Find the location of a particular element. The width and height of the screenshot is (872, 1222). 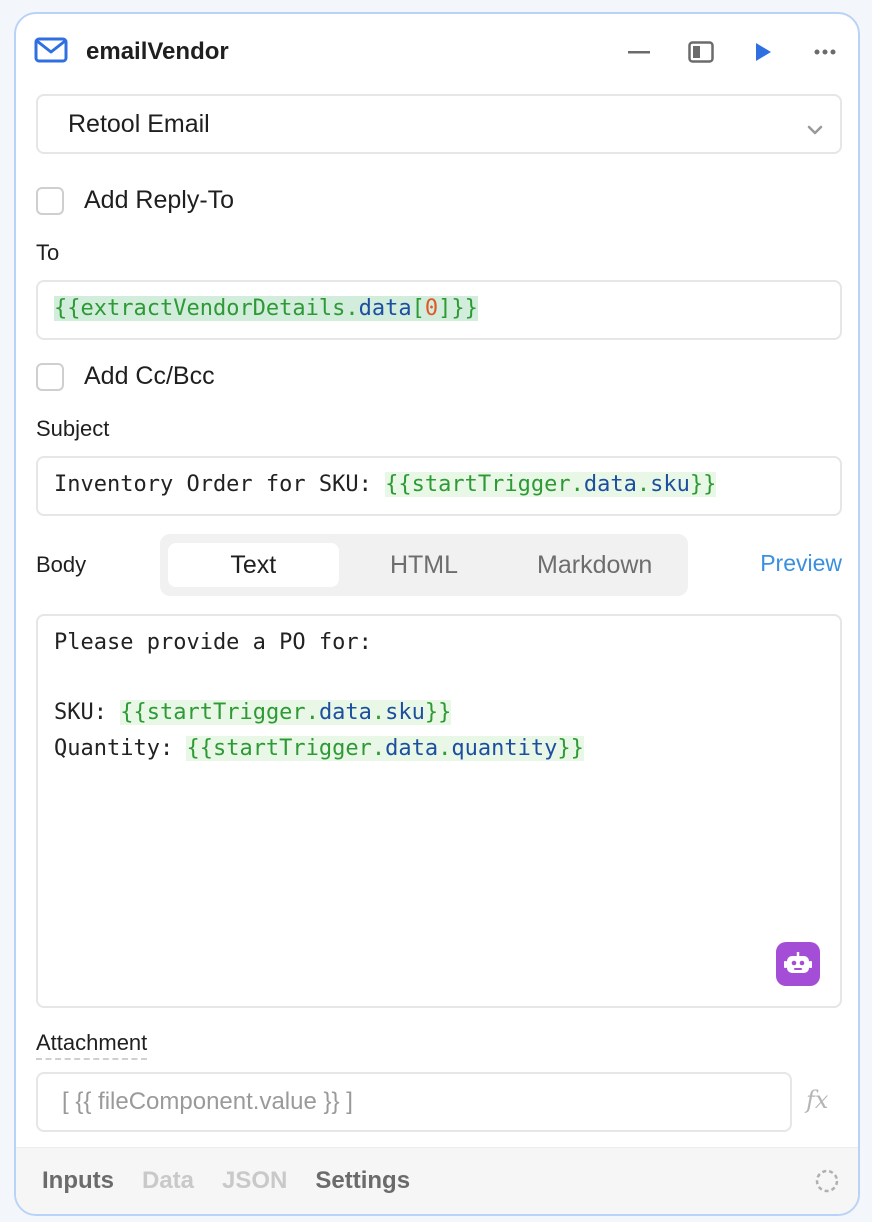

reply-to-label: Add Reply-To is located at coordinates (159, 200).